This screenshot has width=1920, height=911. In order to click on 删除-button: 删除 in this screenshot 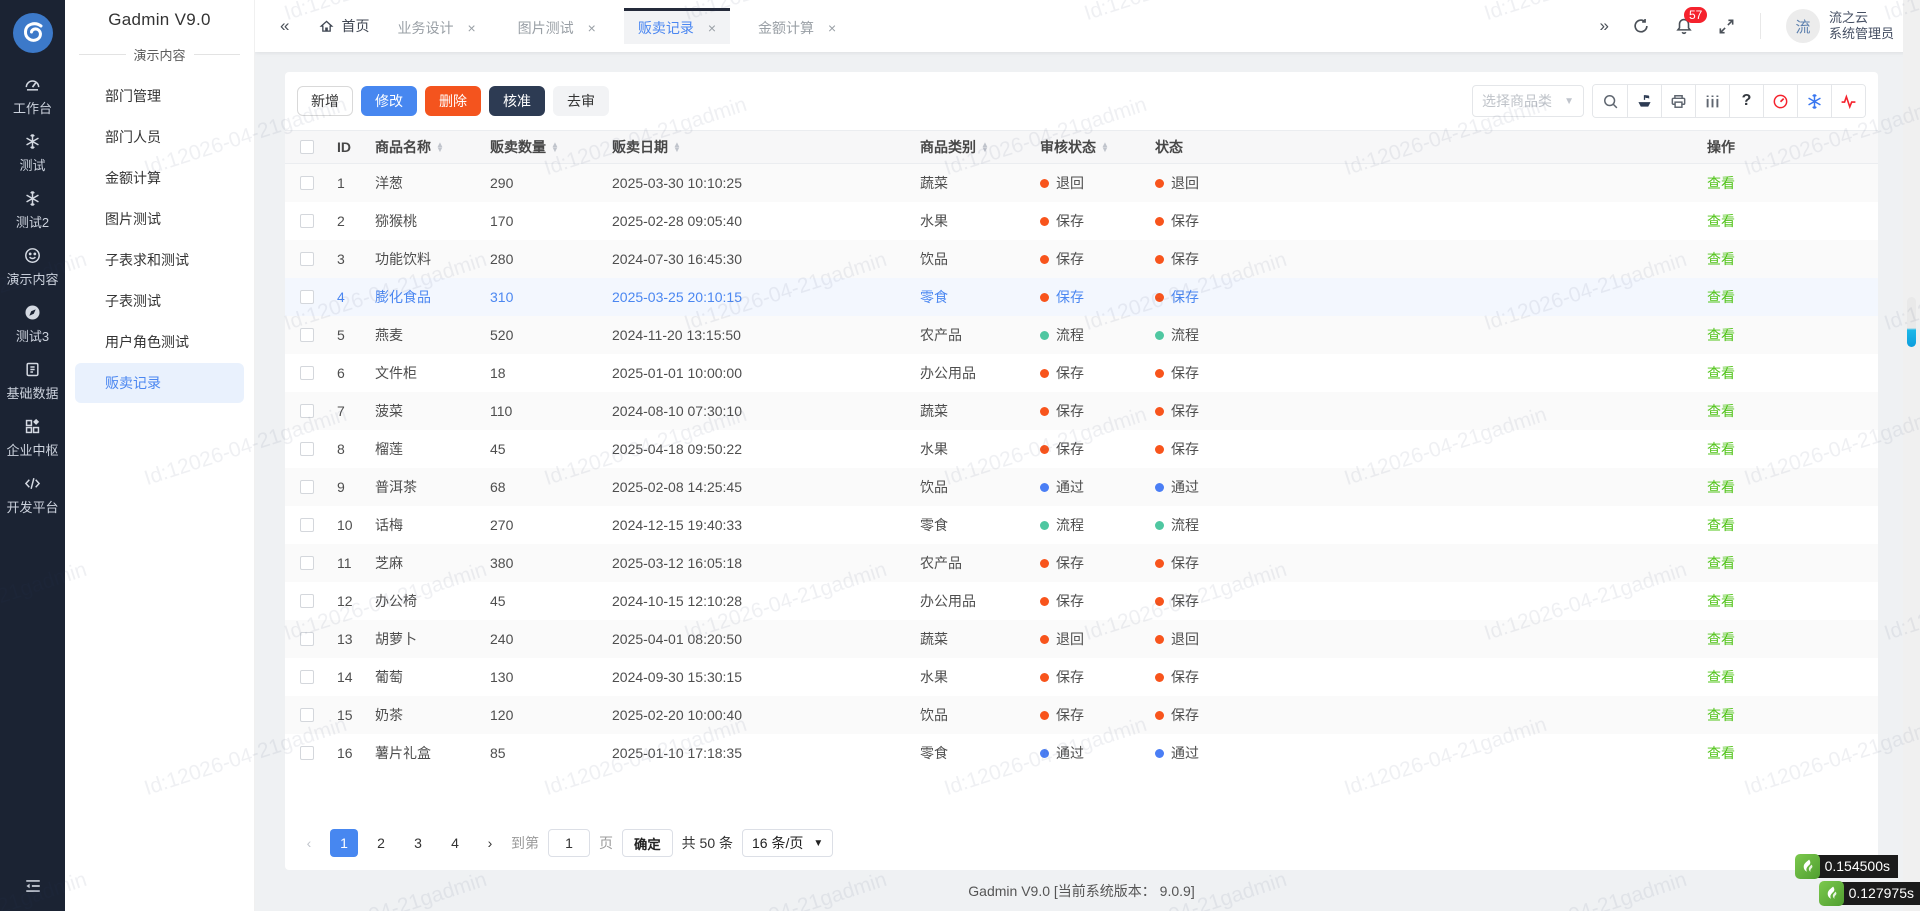, I will do `click(453, 101)`.